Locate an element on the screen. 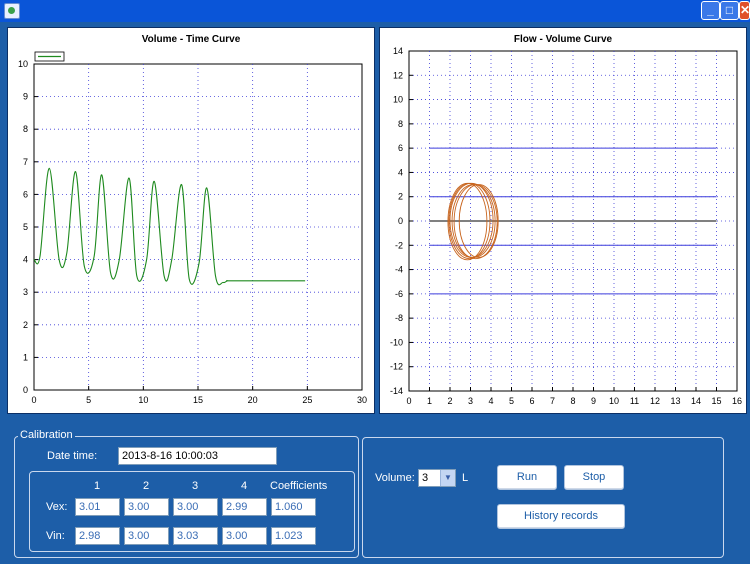 The width and height of the screenshot is (750, 564). x-tick-label: 20 is located at coordinates (253, 400).